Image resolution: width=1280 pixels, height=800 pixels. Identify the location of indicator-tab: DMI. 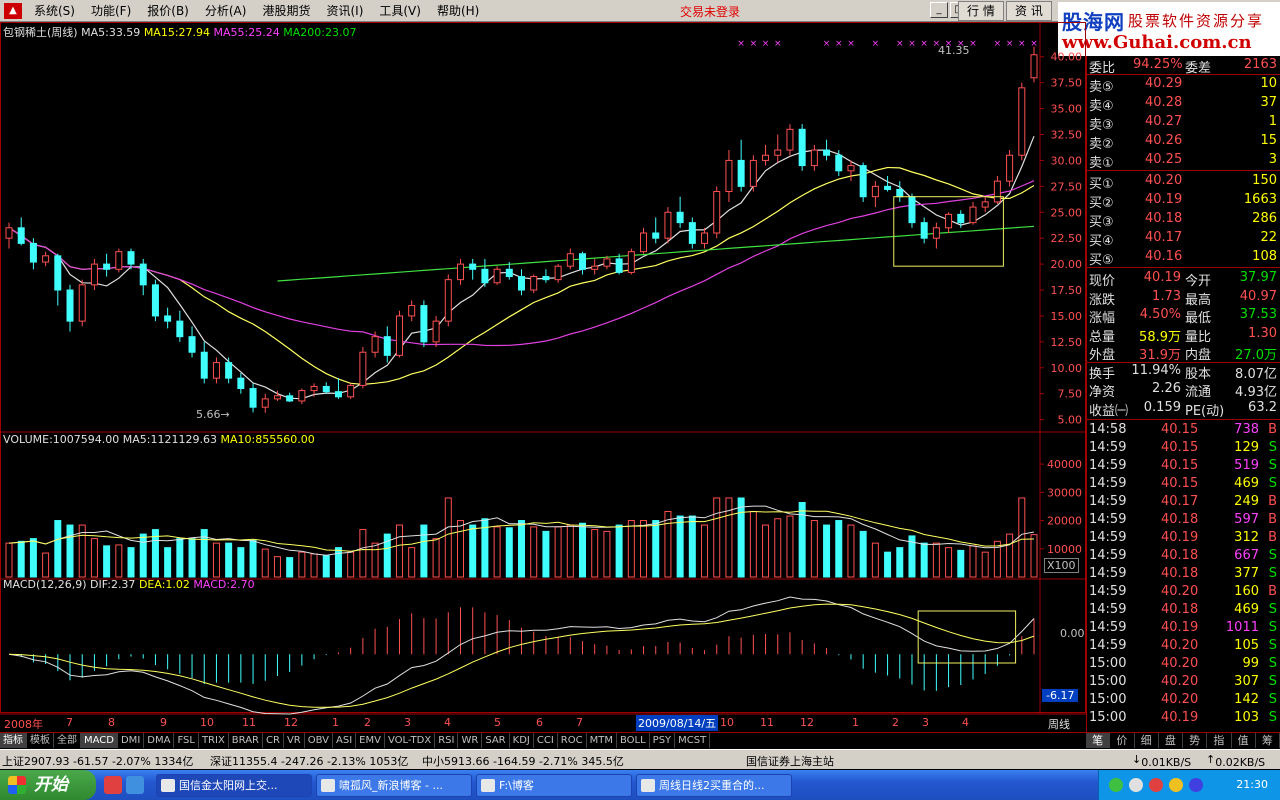
(131, 740).